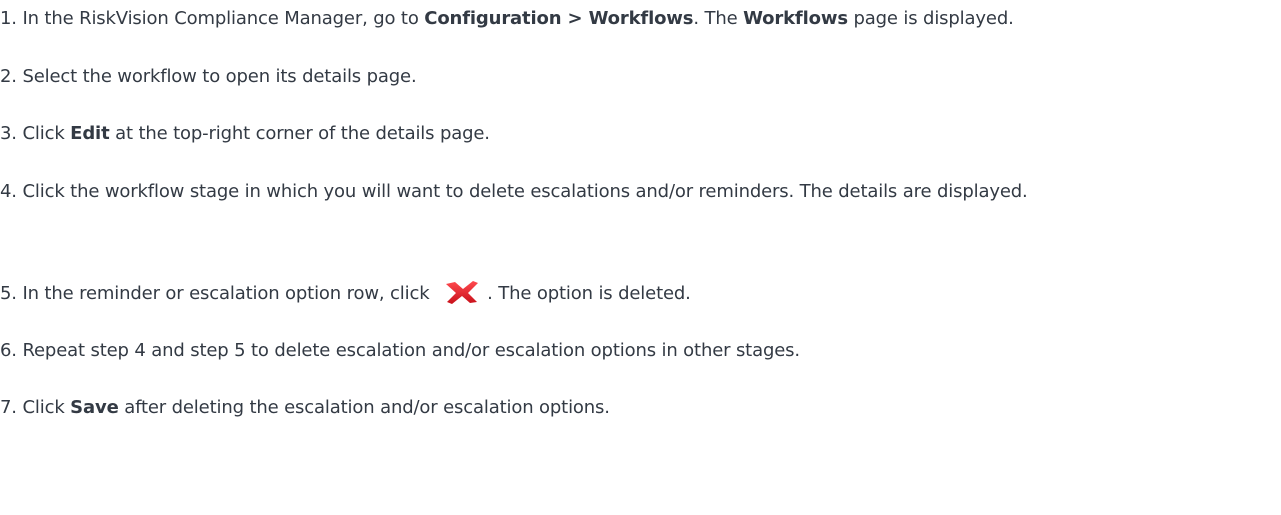 The height and width of the screenshot is (515, 1281). I want to click on page-name: Workflows, so click(795, 18).